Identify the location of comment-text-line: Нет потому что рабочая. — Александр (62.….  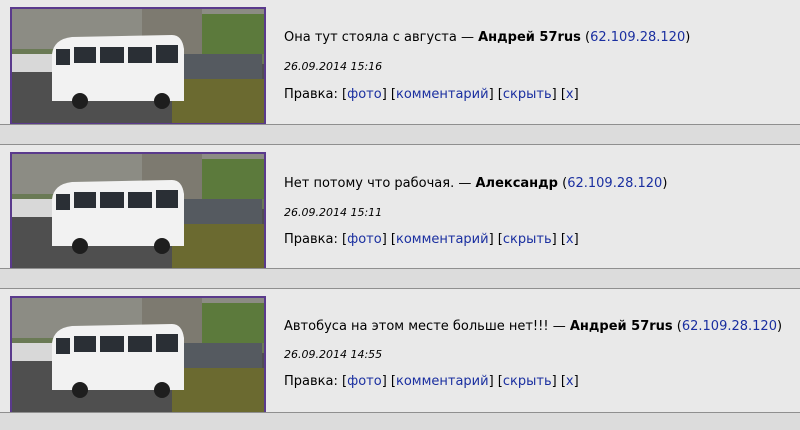
(476, 183).